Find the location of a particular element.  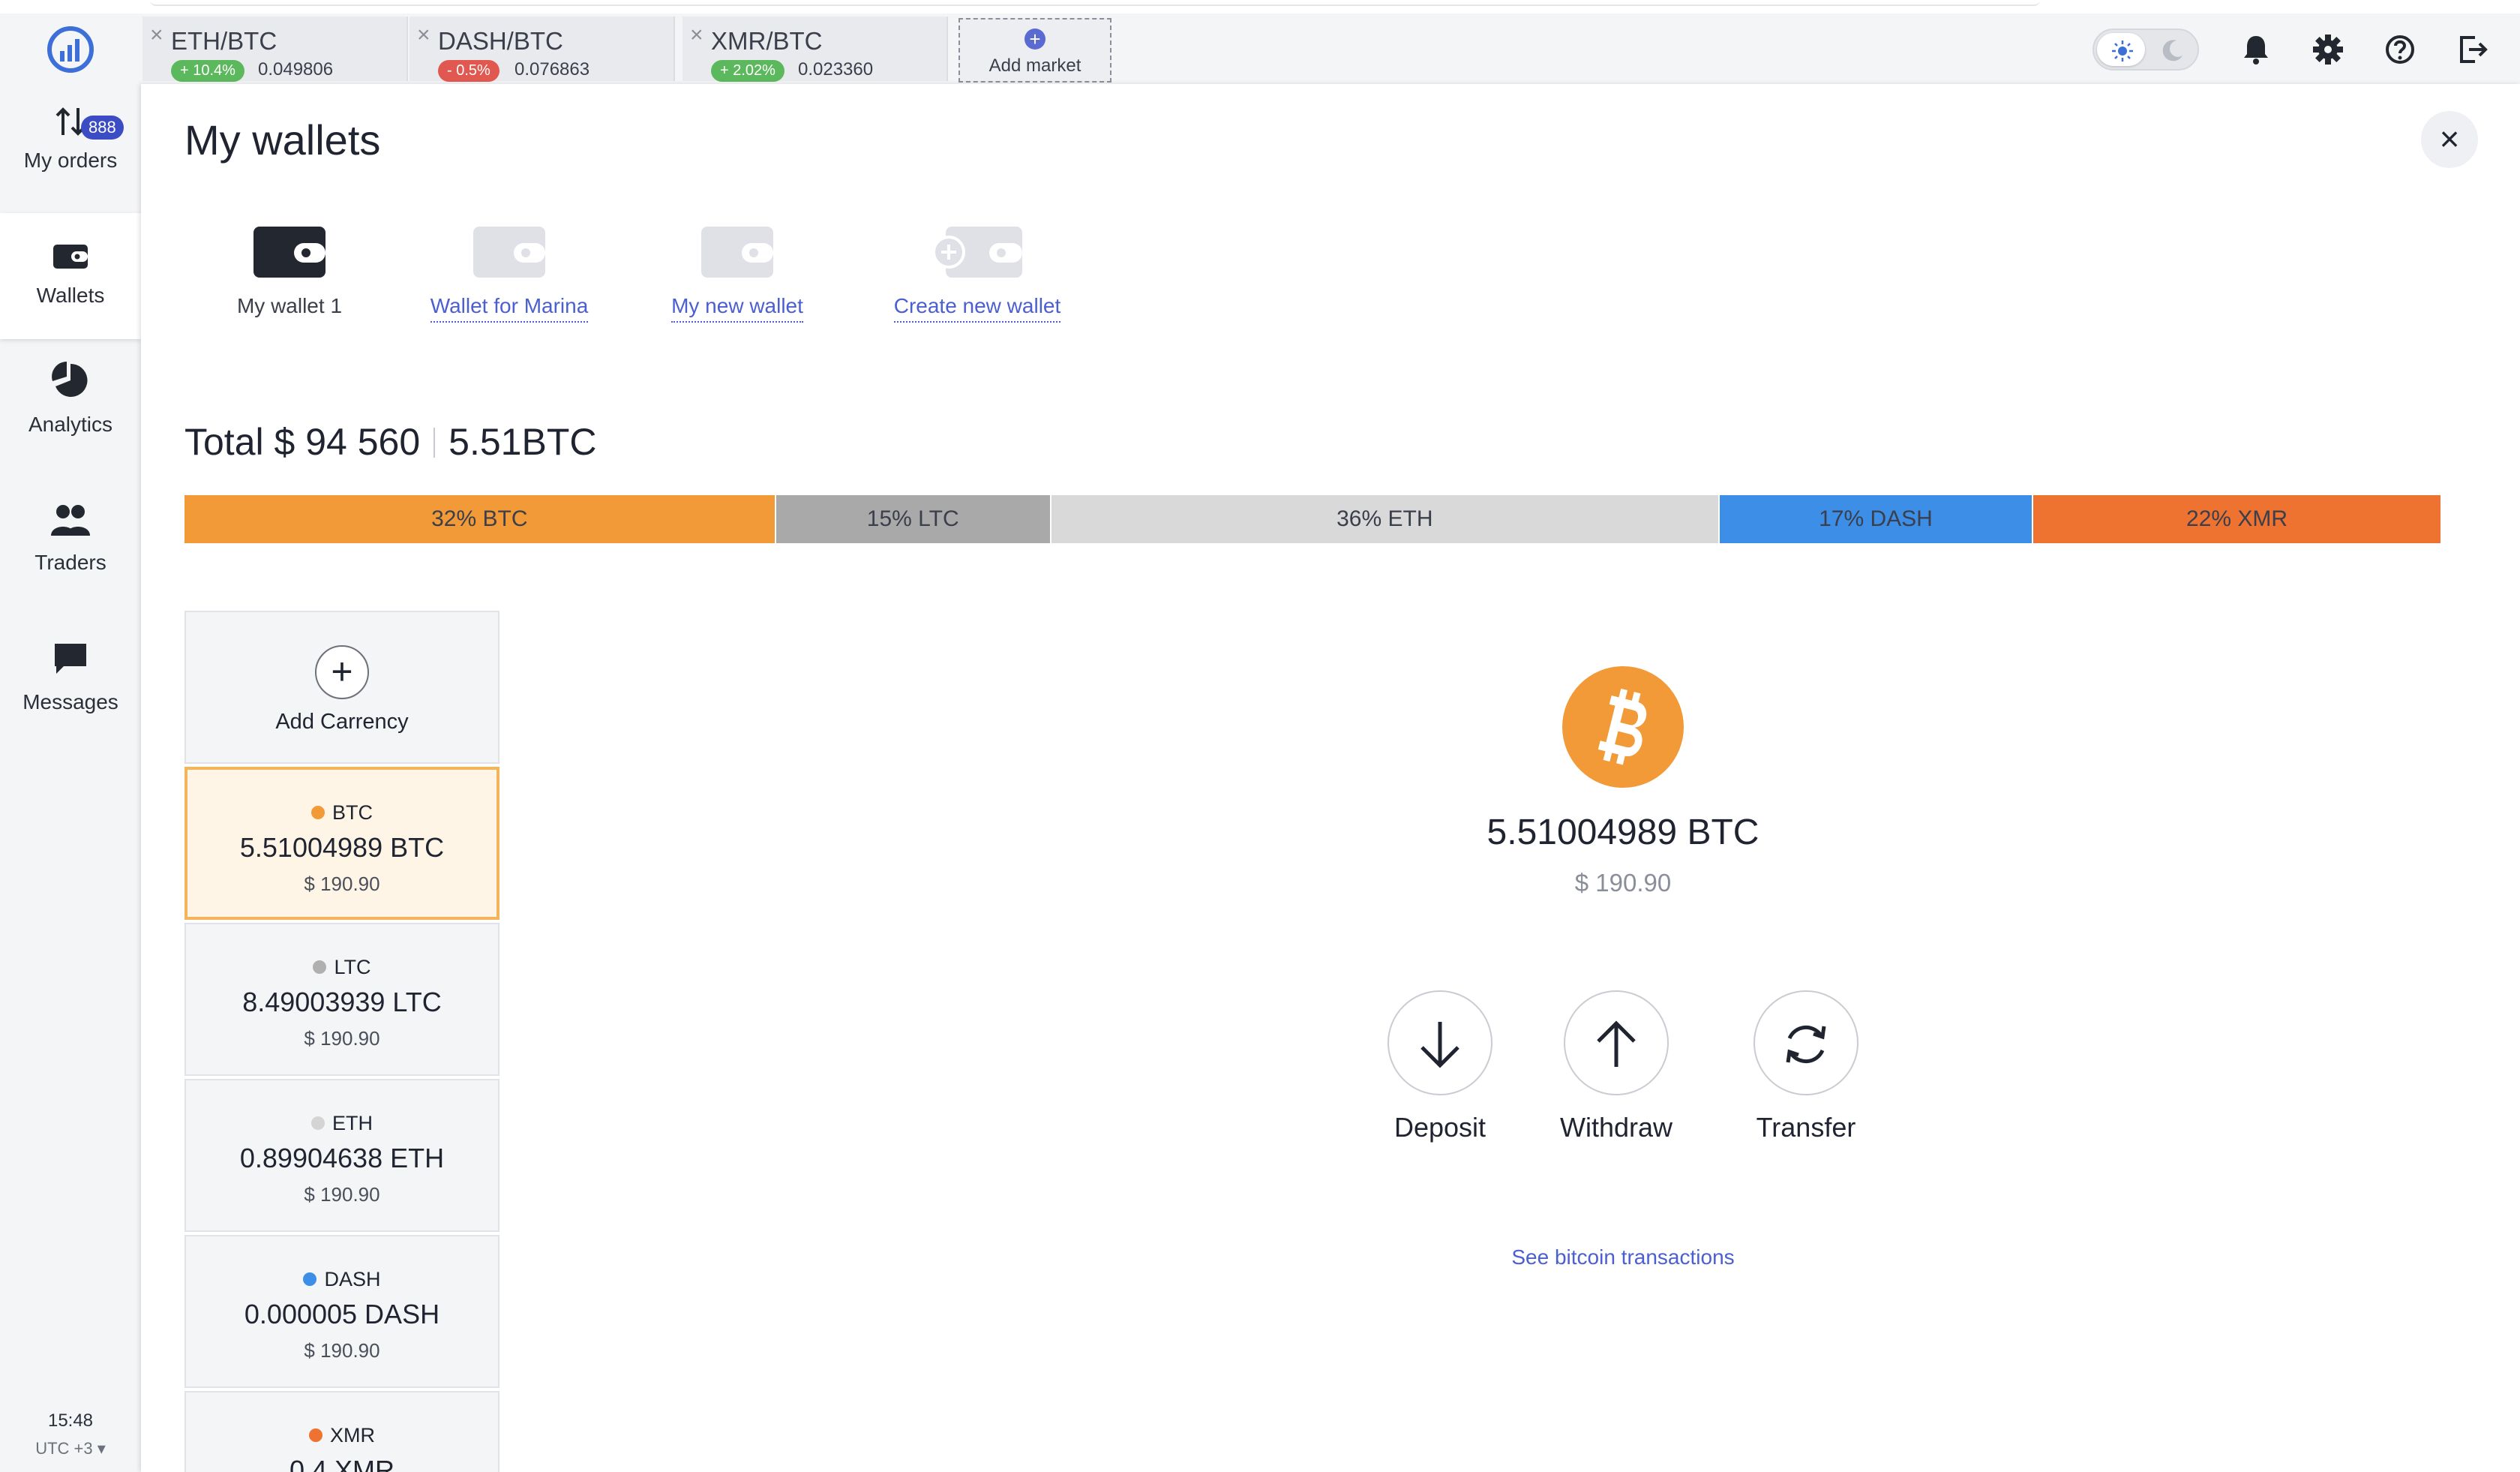

arrow-down-icon is located at coordinates (1440, 1045).